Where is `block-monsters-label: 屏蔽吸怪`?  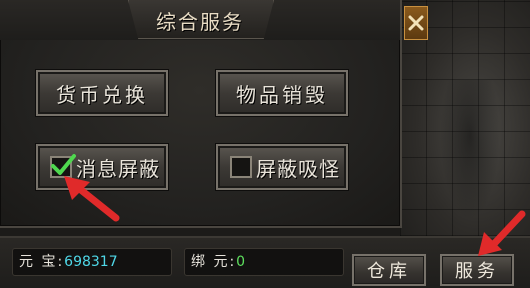
block-monsters-label: 屏蔽吸怪 is located at coordinates (298, 168).